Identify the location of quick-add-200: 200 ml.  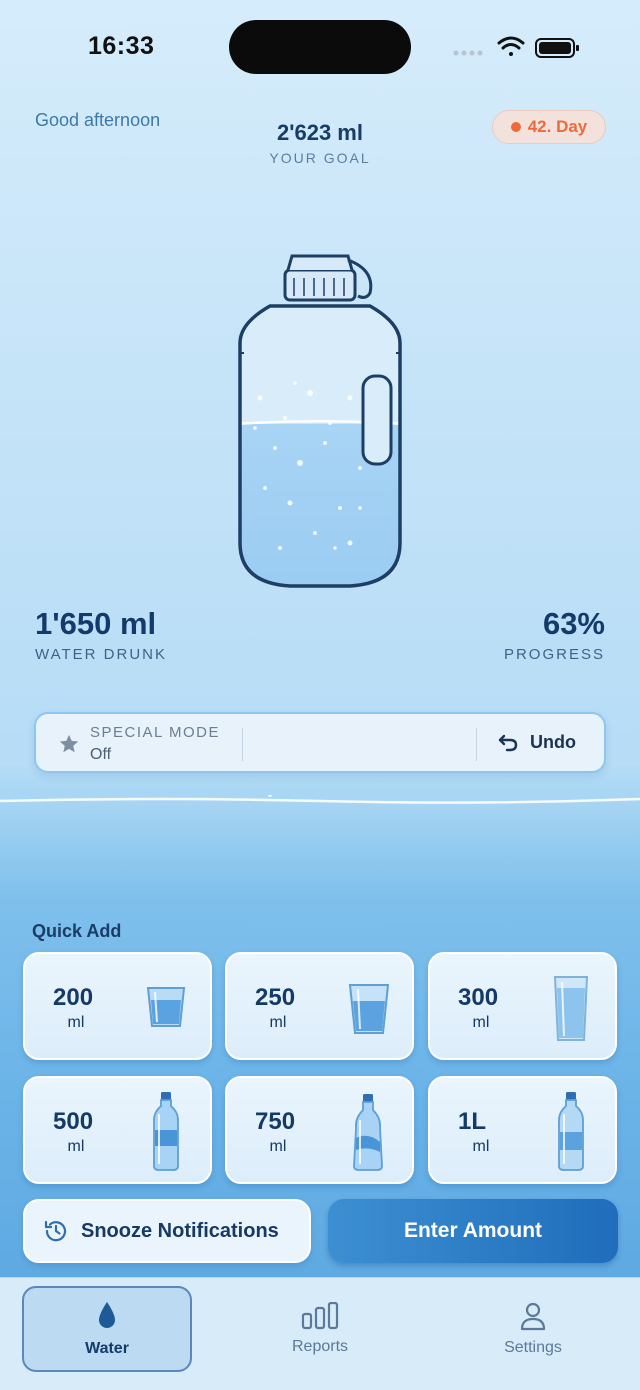
(117, 1006).